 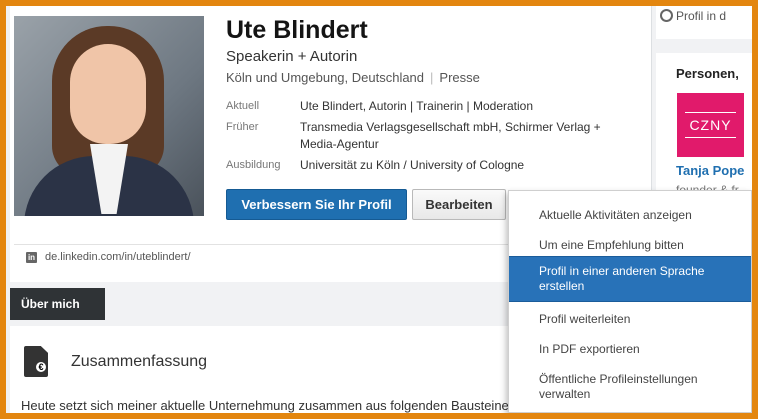 I want to click on profile-language-link: Profil in d, so click(x=704, y=22).